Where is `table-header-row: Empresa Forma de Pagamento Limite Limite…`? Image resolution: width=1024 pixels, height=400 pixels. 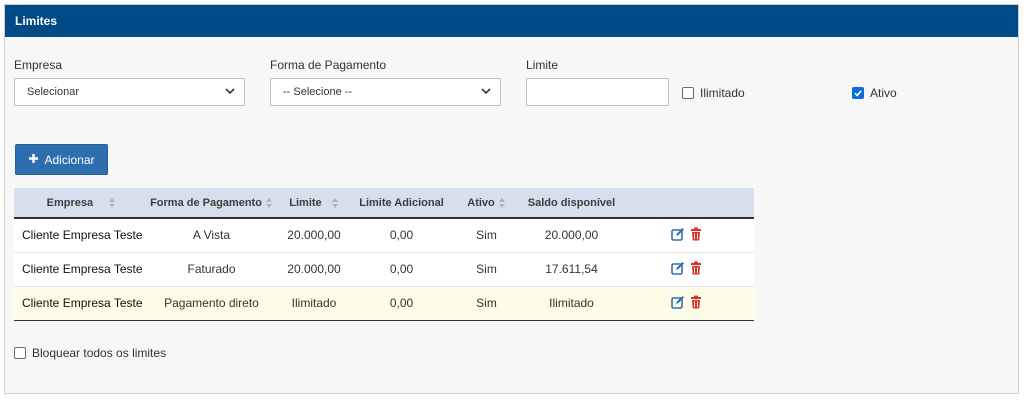 table-header-row: Empresa Forma de Pagamento Limite Limite… is located at coordinates (384, 203).